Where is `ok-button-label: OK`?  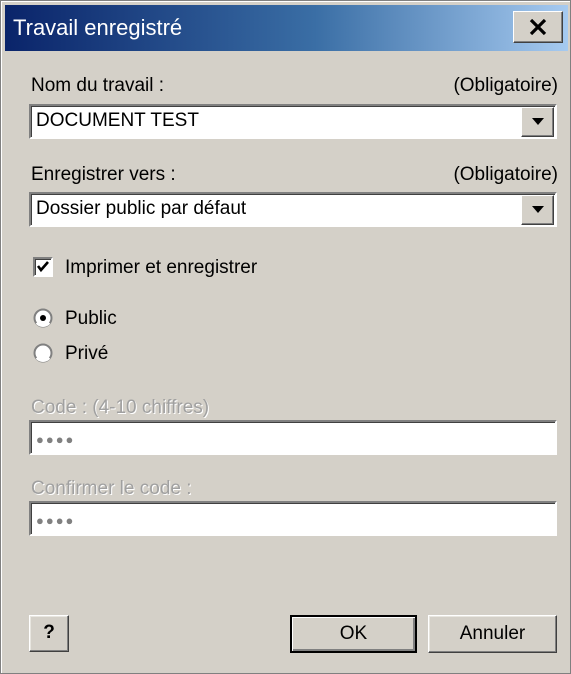
ok-button-label: OK is located at coordinates (353, 633).